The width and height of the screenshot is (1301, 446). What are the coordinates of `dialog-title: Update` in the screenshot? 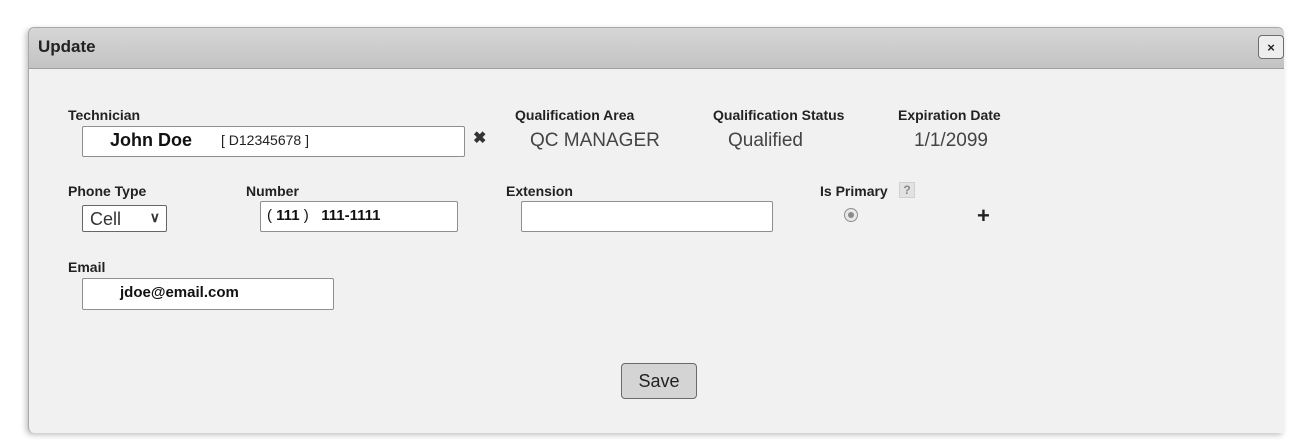 It's located at (67, 46).